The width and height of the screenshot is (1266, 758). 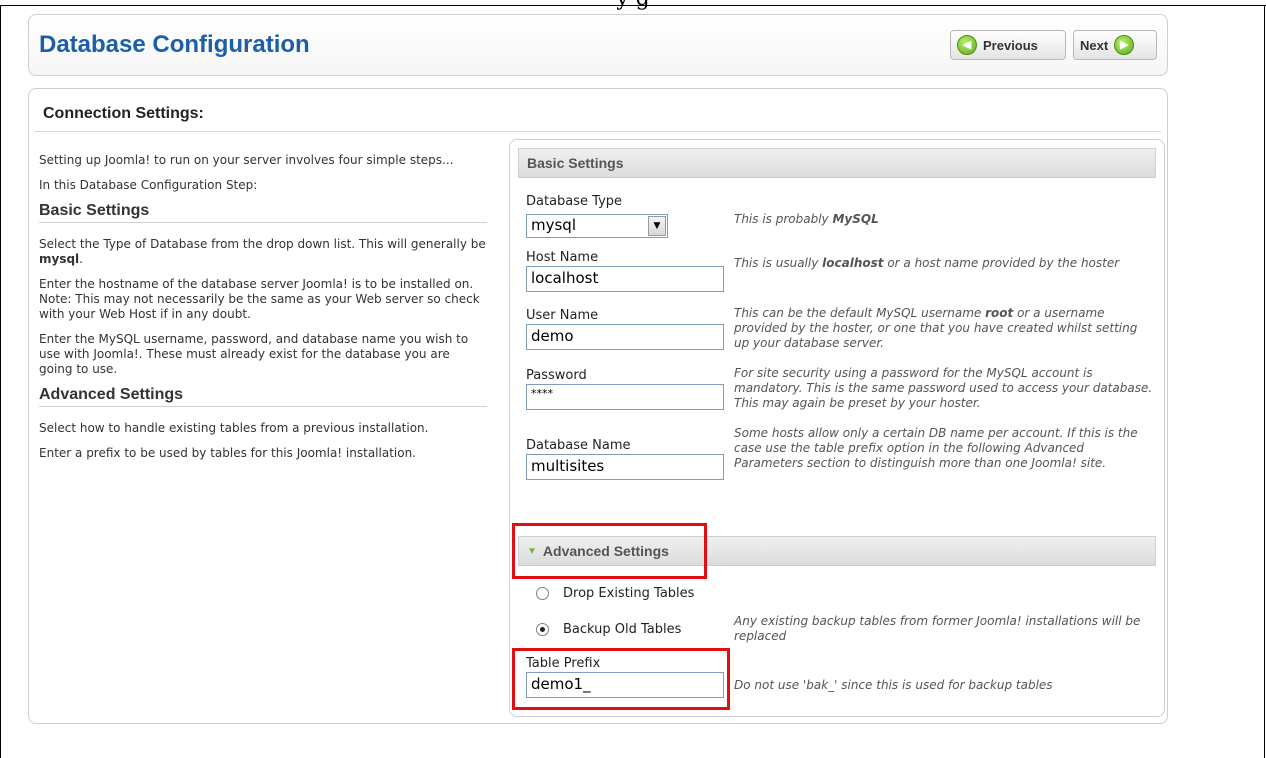 I want to click on drop-existing-tables-option: Drop Existing Tables, so click(x=615, y=593).